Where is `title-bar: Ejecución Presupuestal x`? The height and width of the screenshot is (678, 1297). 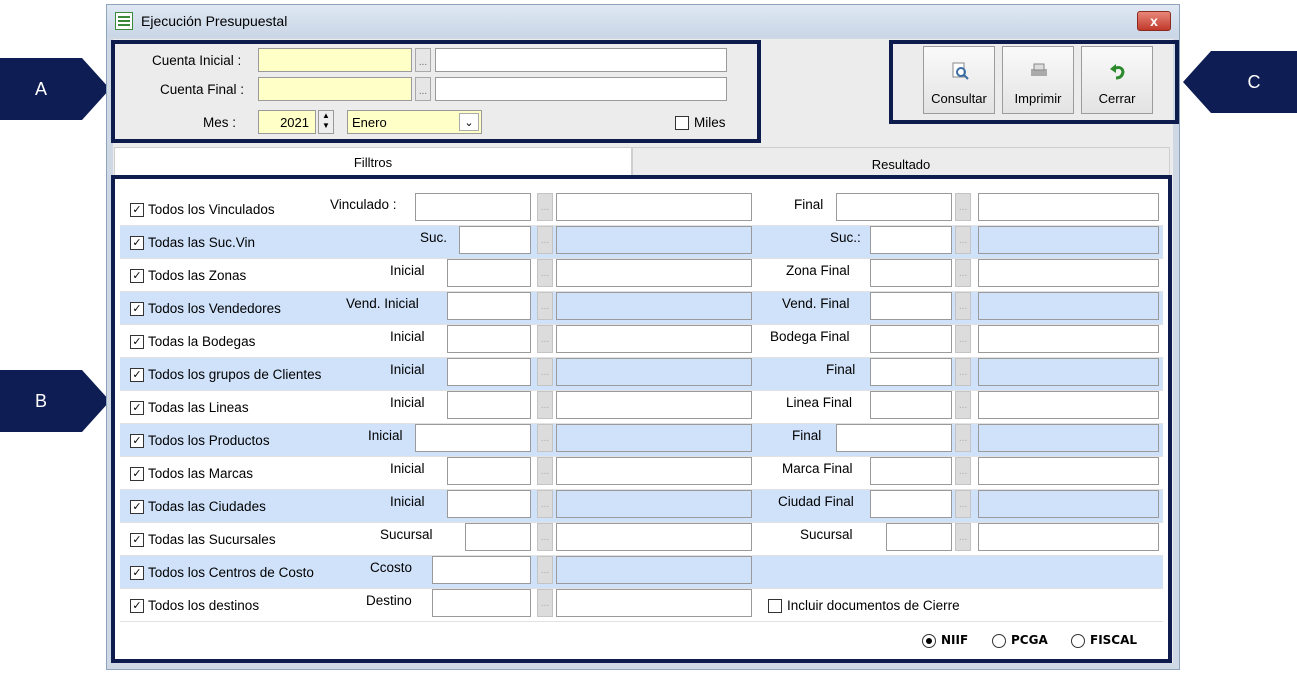
title-bar: Ejecución Presupuestal x is located at coordinates (643, 21).